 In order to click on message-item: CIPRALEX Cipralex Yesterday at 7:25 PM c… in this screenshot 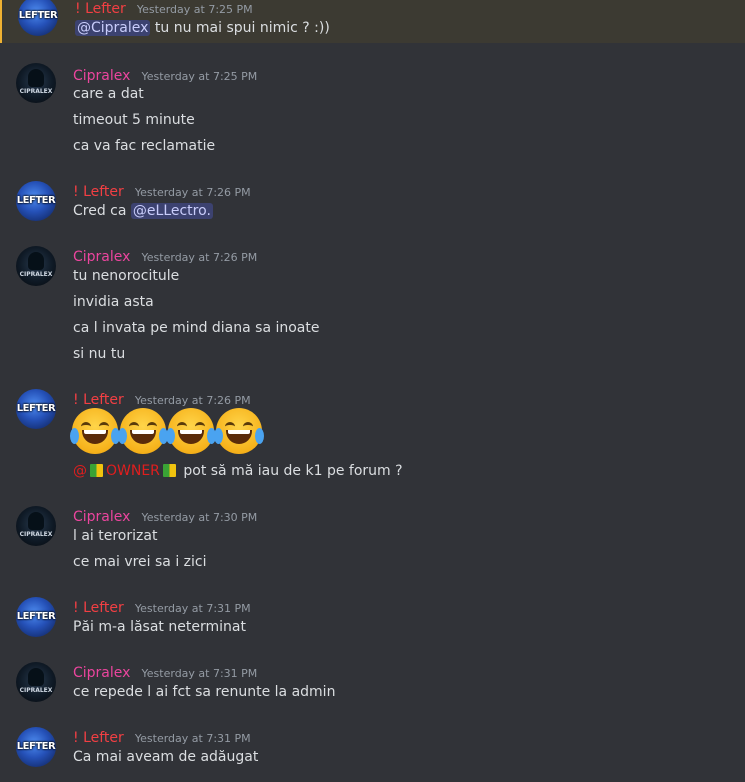, I will do `click(372, 115)`.